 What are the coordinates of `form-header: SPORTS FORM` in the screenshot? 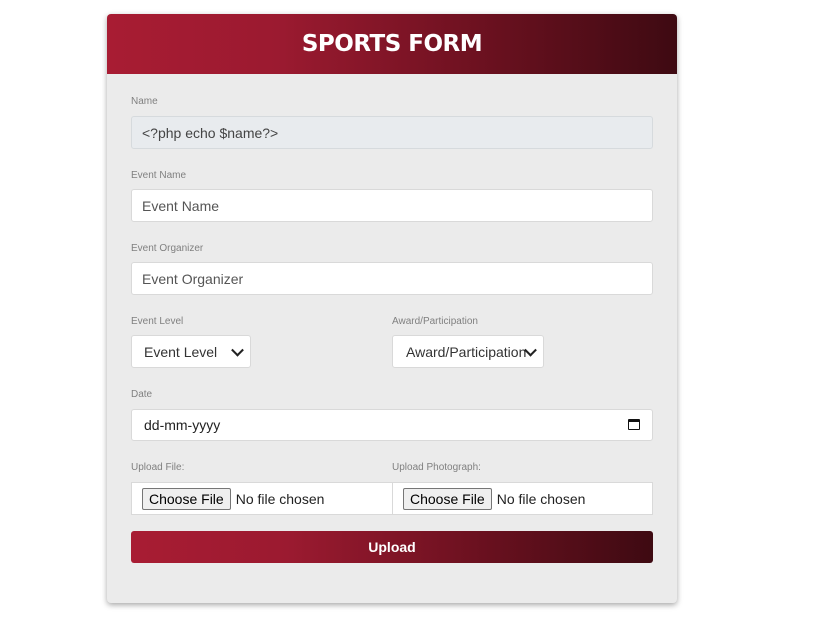 It's located at (392, 44).